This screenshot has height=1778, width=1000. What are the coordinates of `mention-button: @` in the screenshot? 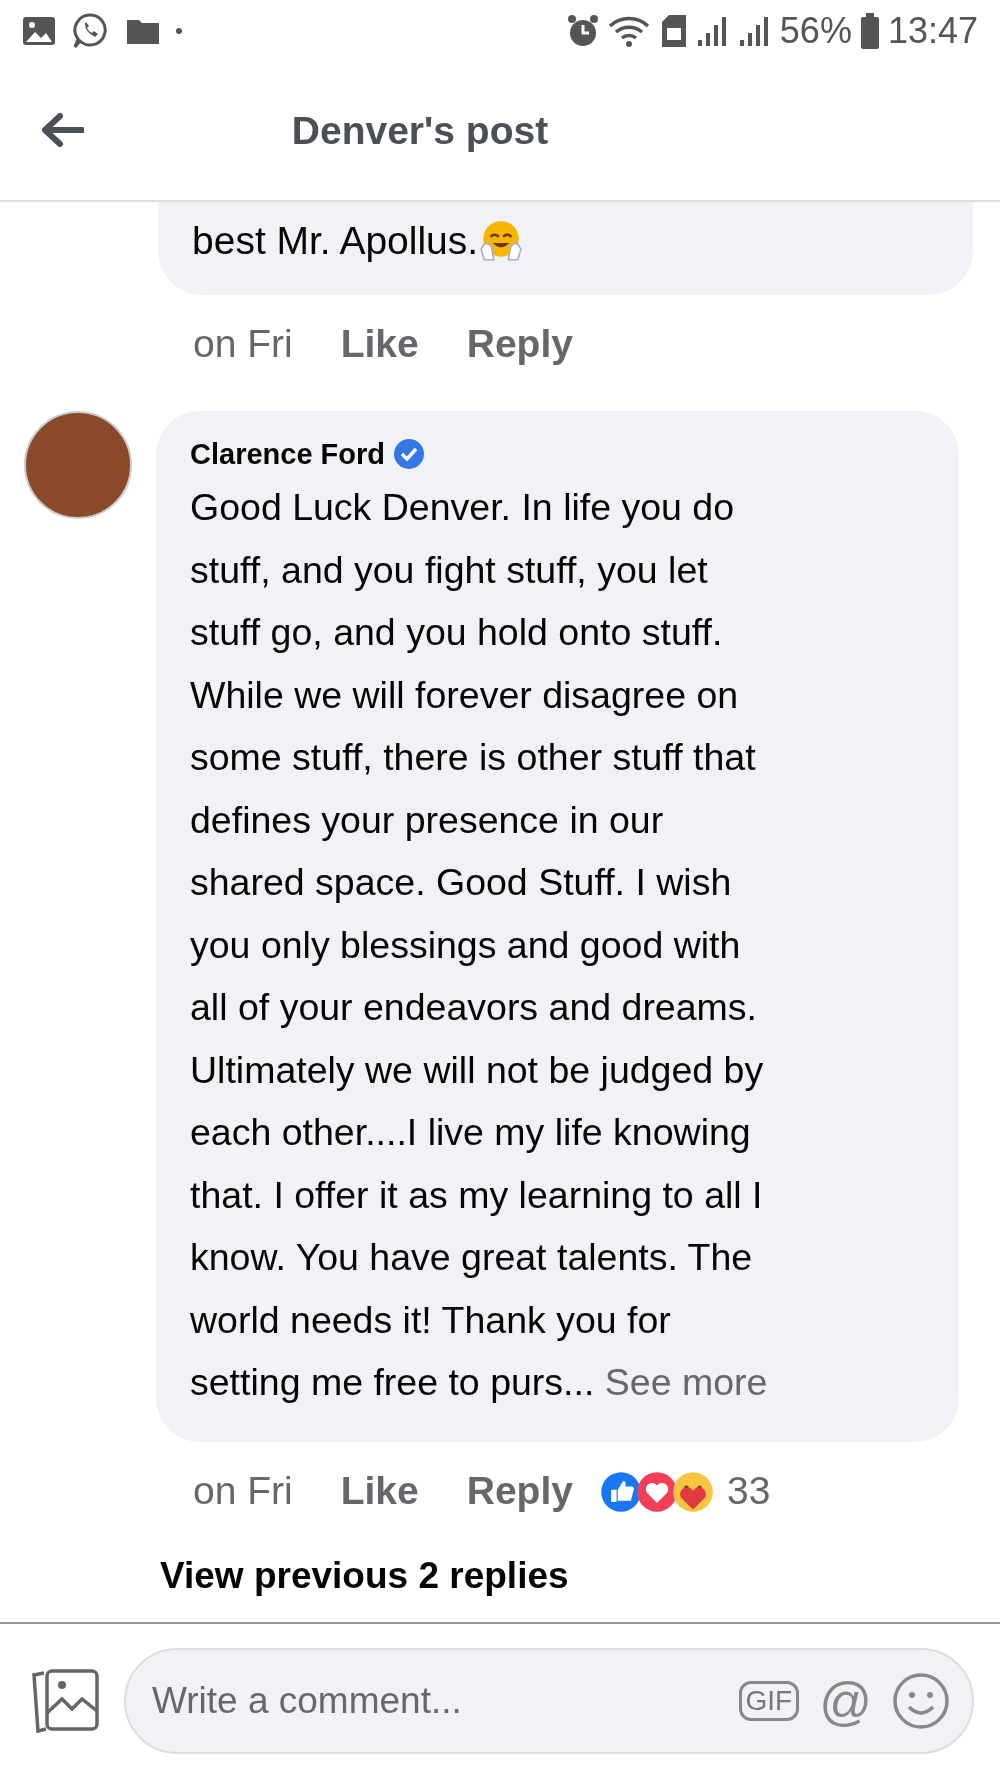 It's located at (845, 1701).